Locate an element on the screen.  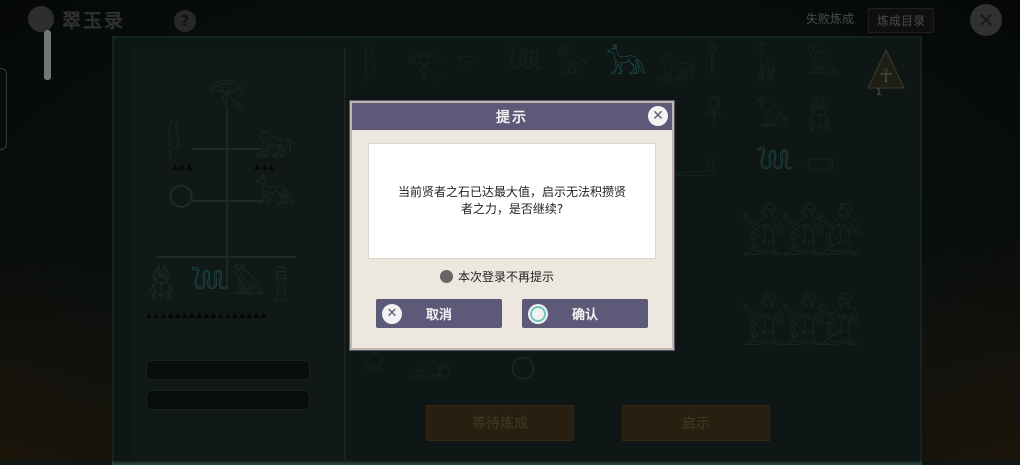
confirm-button: 确认 is located at coordinates (585, 313).